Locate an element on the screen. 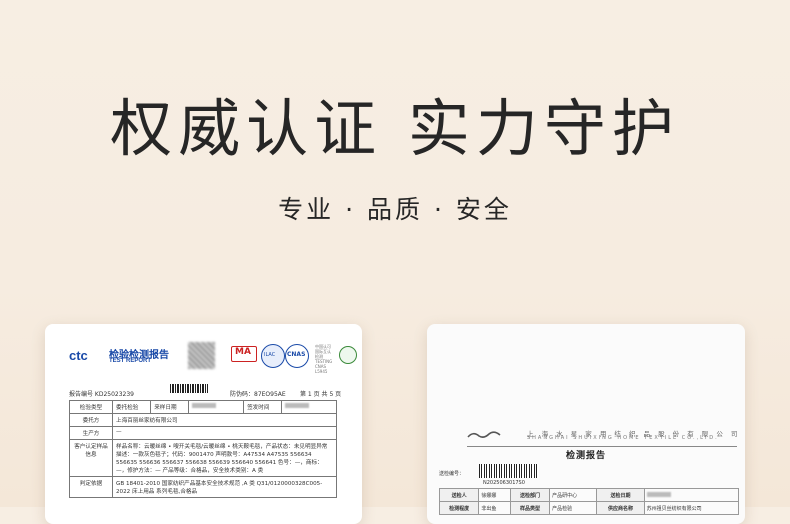  ctc-logo: ctc 检验检测报告 TEST REPORT is located at coordinates (119, 356).